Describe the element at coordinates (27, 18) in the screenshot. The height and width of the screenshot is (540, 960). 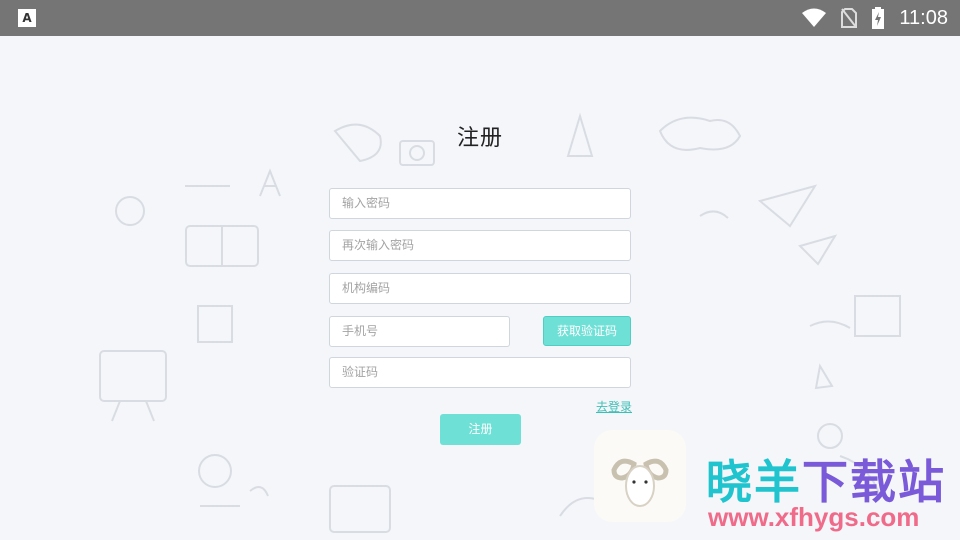
I see `app-notification-icon: A` at that location.